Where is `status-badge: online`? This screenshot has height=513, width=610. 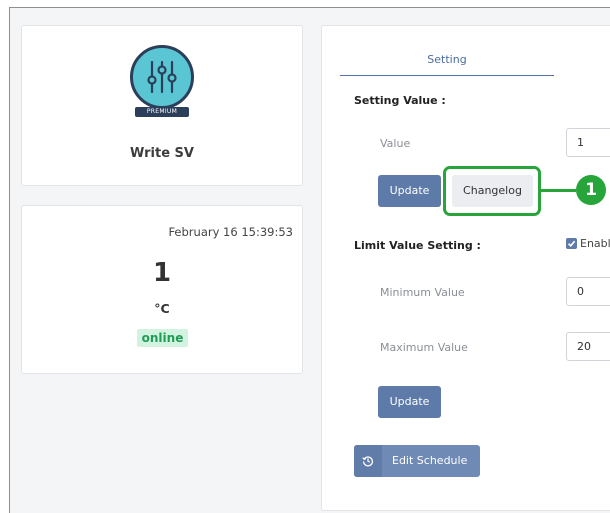
status-badge: online is located at coordinates (162, 338).